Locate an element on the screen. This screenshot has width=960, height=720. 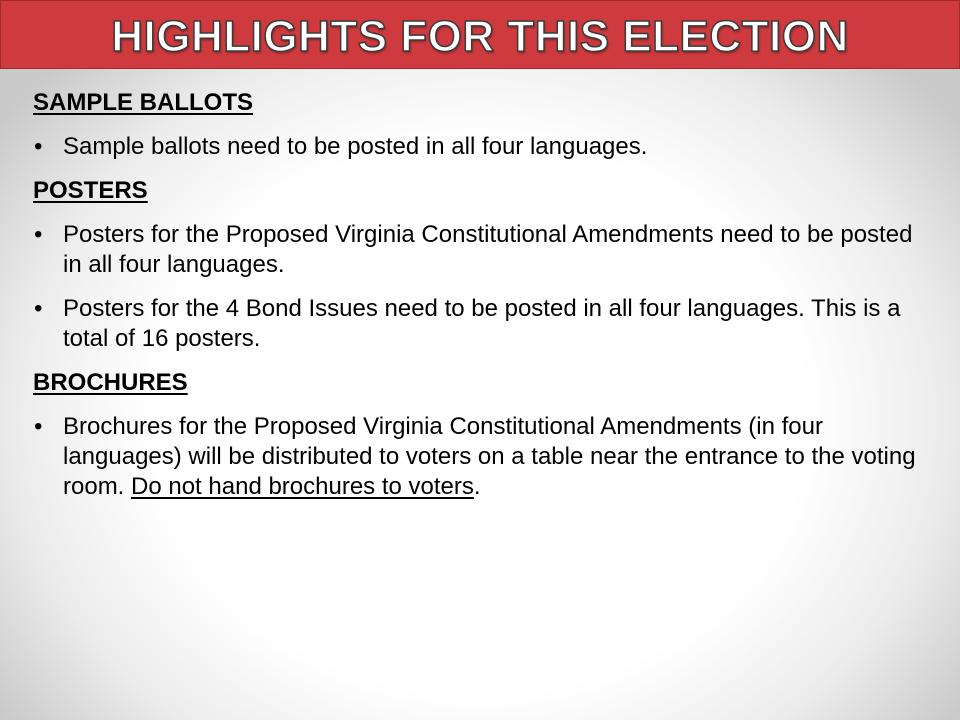
section-heading-posters: POSTERS is located at coordinates (90, 190).